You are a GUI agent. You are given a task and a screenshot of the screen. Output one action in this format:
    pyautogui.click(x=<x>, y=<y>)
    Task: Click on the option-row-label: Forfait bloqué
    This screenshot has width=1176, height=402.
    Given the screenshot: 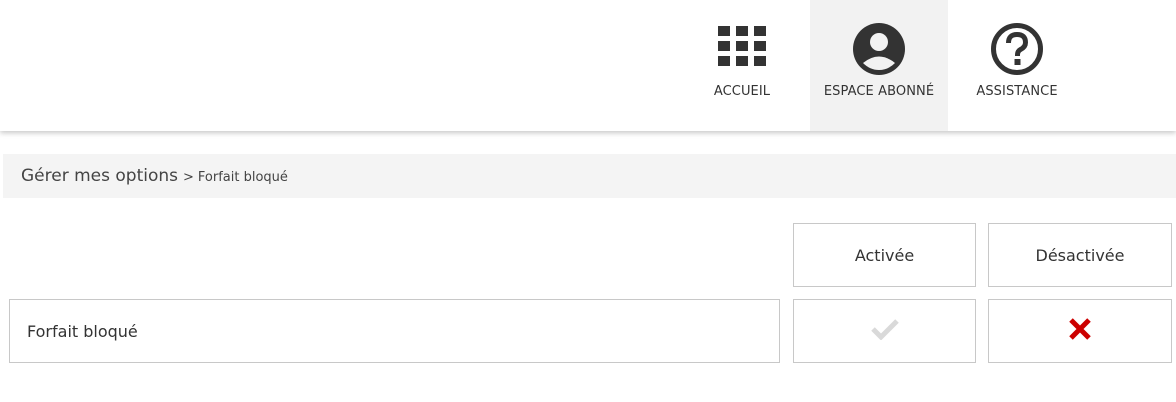 What is the action you would take?
    pyautogui.click(x=394, y=331)
    